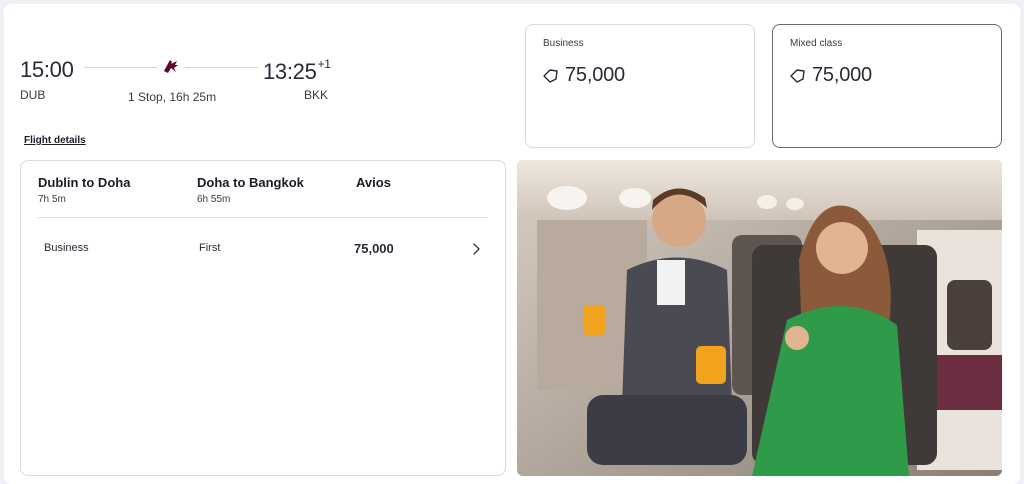  I want to click on flight-details-link: Flight details, so click(55, 140).